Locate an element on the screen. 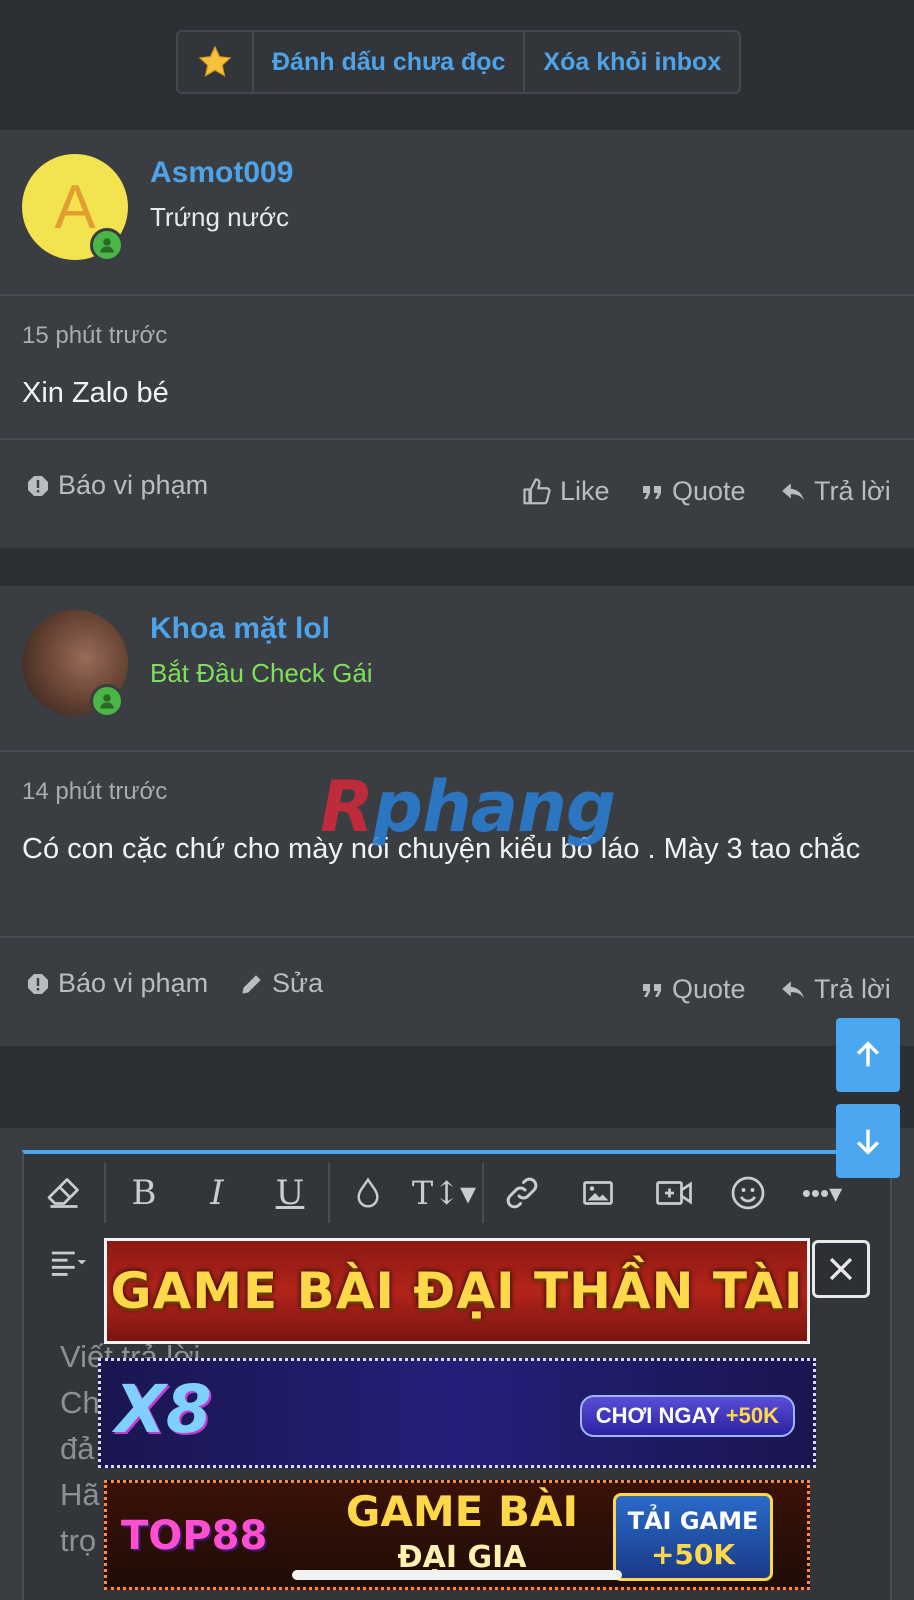  user-title: Bắt Đầu Check Gái is located at coordinates (261, 673).